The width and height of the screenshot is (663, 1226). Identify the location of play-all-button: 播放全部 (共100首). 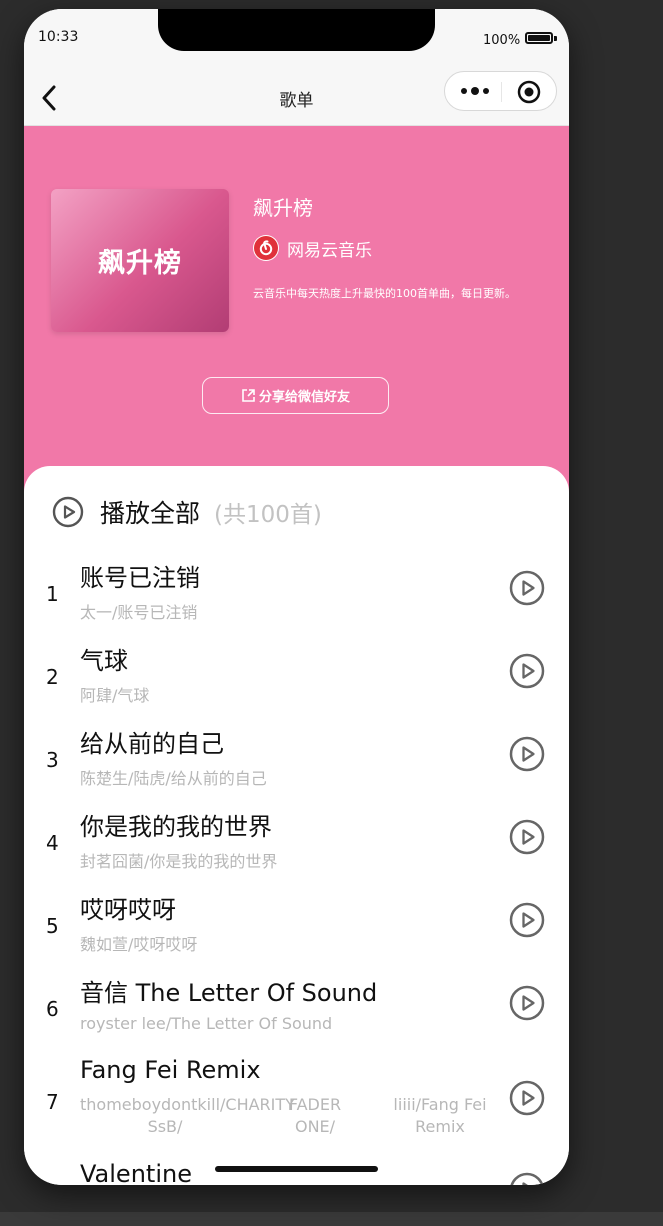
(187, 512).